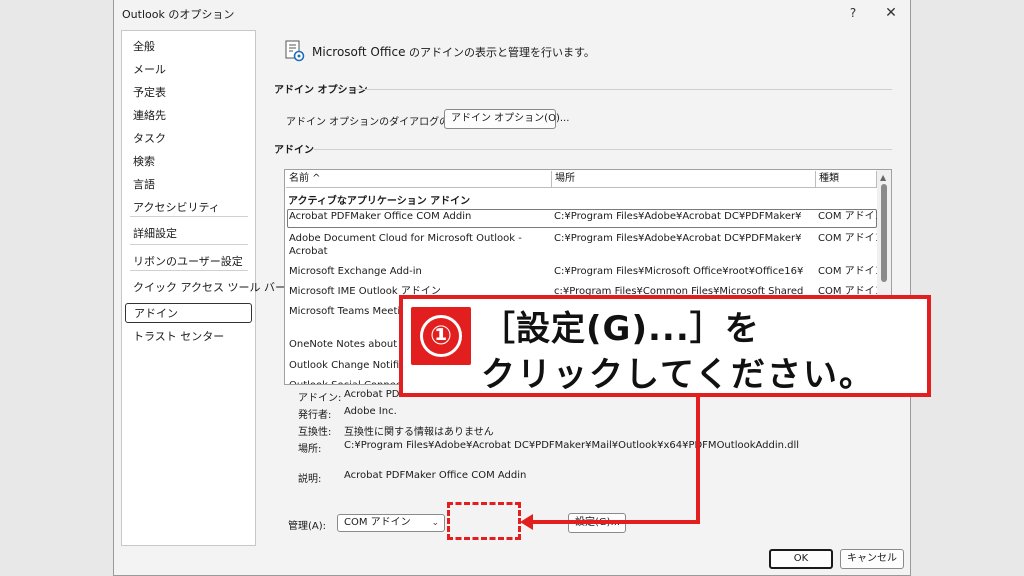 The width and height of the screenshot is (1024, 576). What do you see at coordinates (178, 14) in the screenshot?
I see `window-title: Outlook のオプション` at bounding box center [178, 14].